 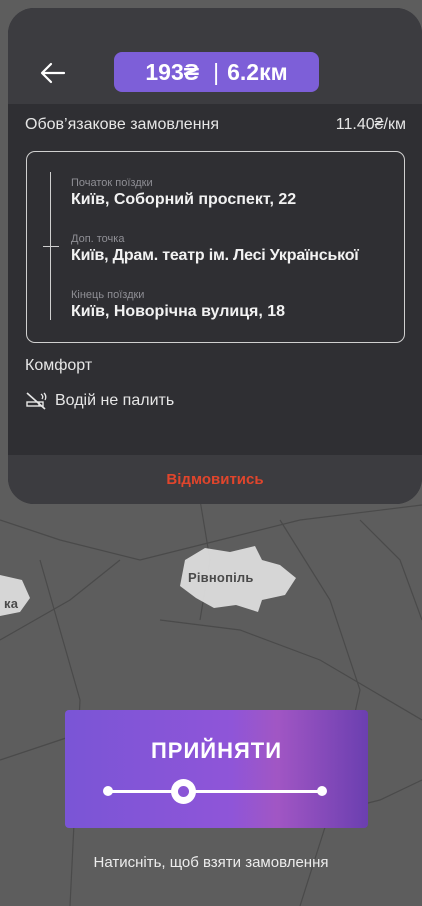 I want to click on card-header: 193₴ | 6.2км, so click(x=215, y=56).